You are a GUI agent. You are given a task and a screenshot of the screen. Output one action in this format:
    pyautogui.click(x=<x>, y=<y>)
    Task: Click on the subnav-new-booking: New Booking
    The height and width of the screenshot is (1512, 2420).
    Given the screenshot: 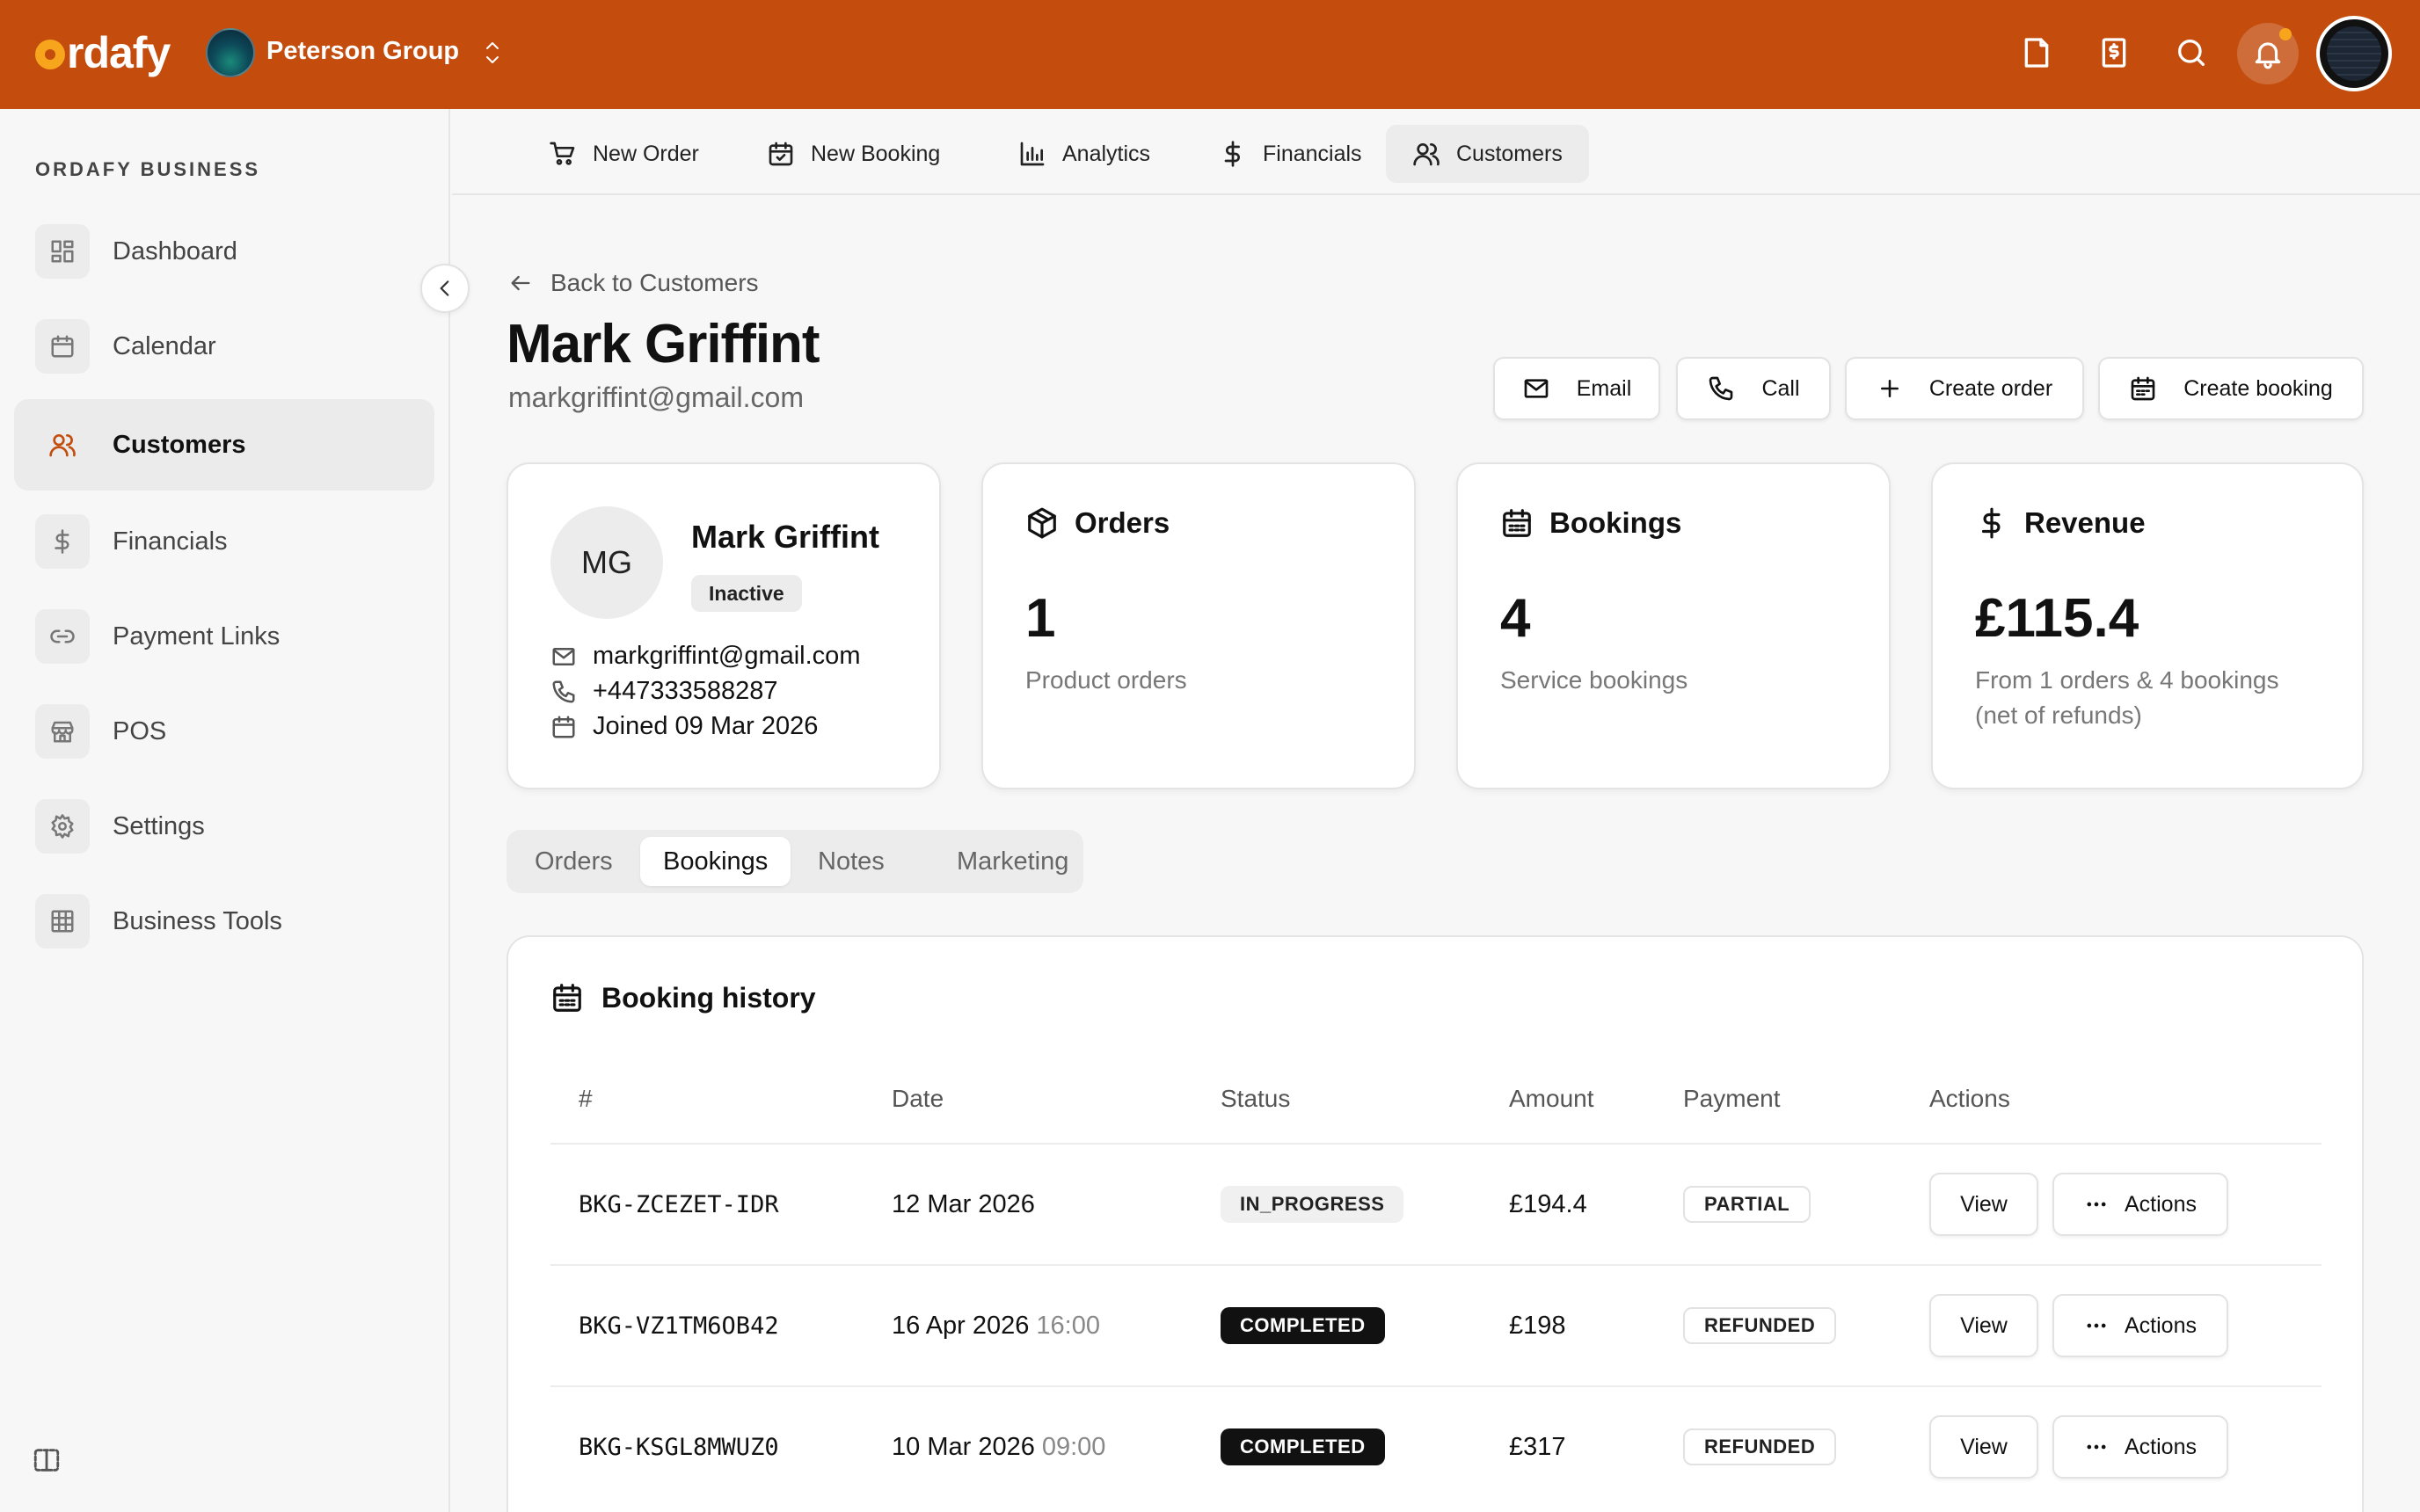 What is the action you would take?
    pyautogui.click(x=853, y=154)
    